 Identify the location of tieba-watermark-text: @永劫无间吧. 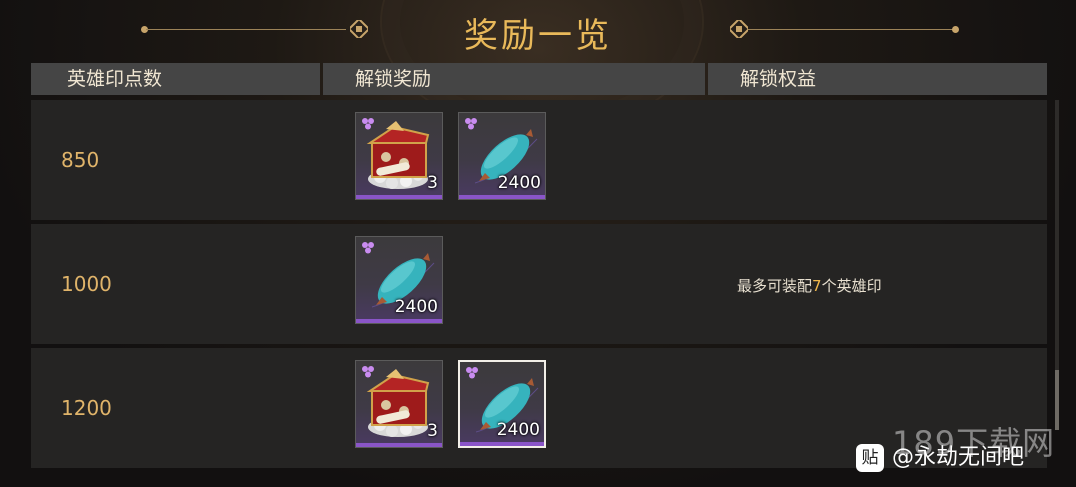
(958, 457).